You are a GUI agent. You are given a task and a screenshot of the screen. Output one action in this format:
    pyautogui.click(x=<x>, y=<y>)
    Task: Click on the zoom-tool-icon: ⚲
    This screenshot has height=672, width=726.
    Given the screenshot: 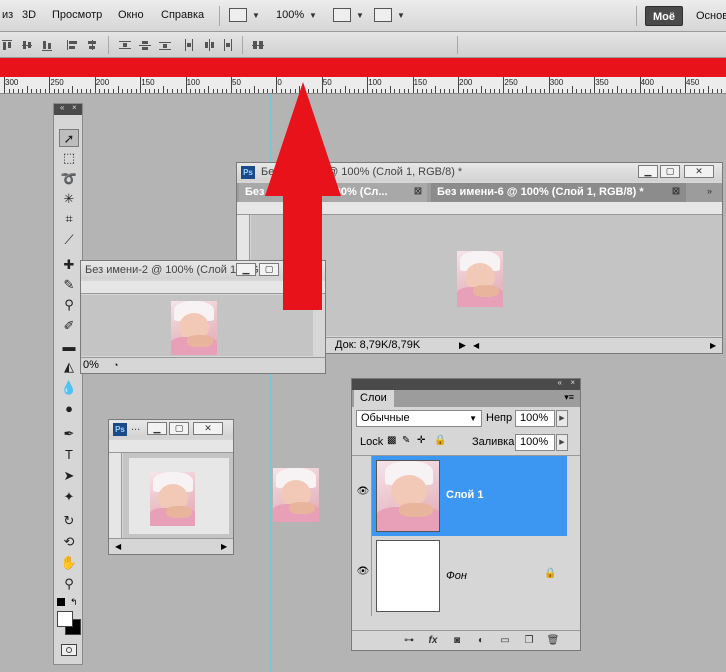 What is the action you would take?
    pyautogui.click(x=69, y=584)
    